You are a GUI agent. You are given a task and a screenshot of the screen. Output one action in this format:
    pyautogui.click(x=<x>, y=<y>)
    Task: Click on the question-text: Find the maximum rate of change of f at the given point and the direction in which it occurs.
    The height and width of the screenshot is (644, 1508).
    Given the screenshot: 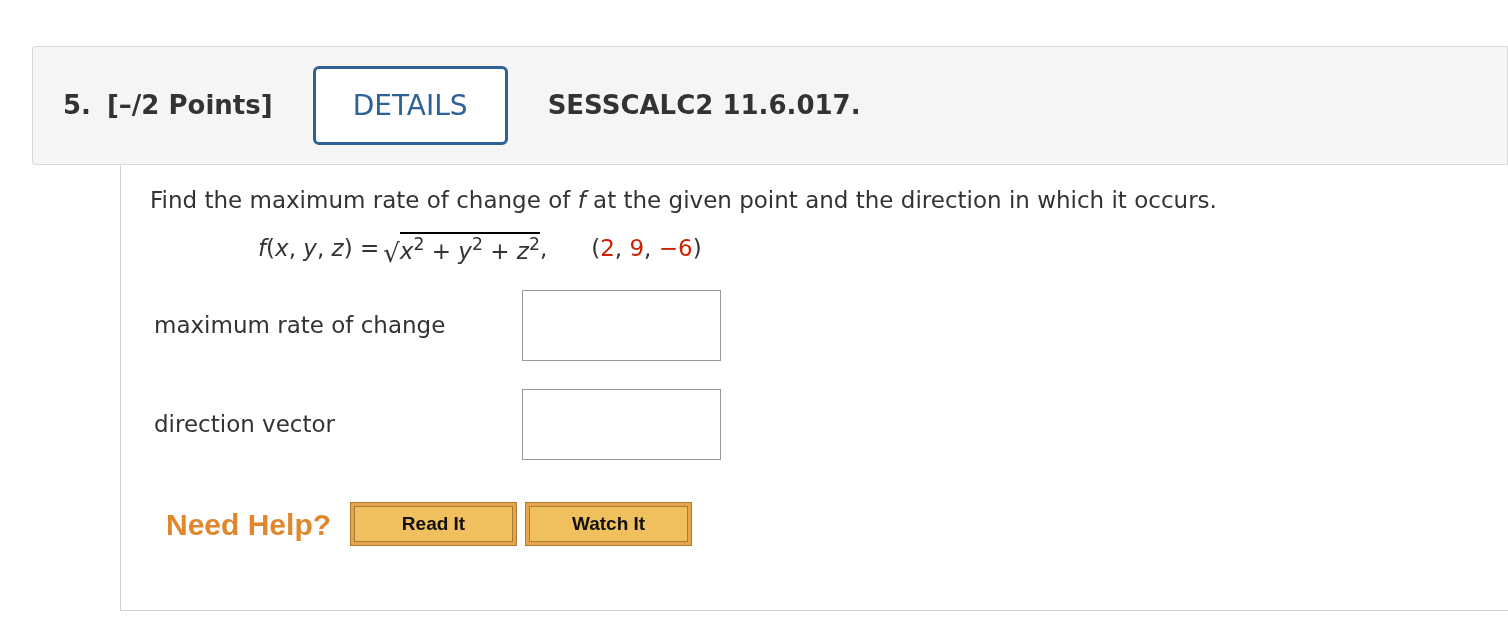 What is the action you would take?
    pyautogui.click(x=684, y=200)
    